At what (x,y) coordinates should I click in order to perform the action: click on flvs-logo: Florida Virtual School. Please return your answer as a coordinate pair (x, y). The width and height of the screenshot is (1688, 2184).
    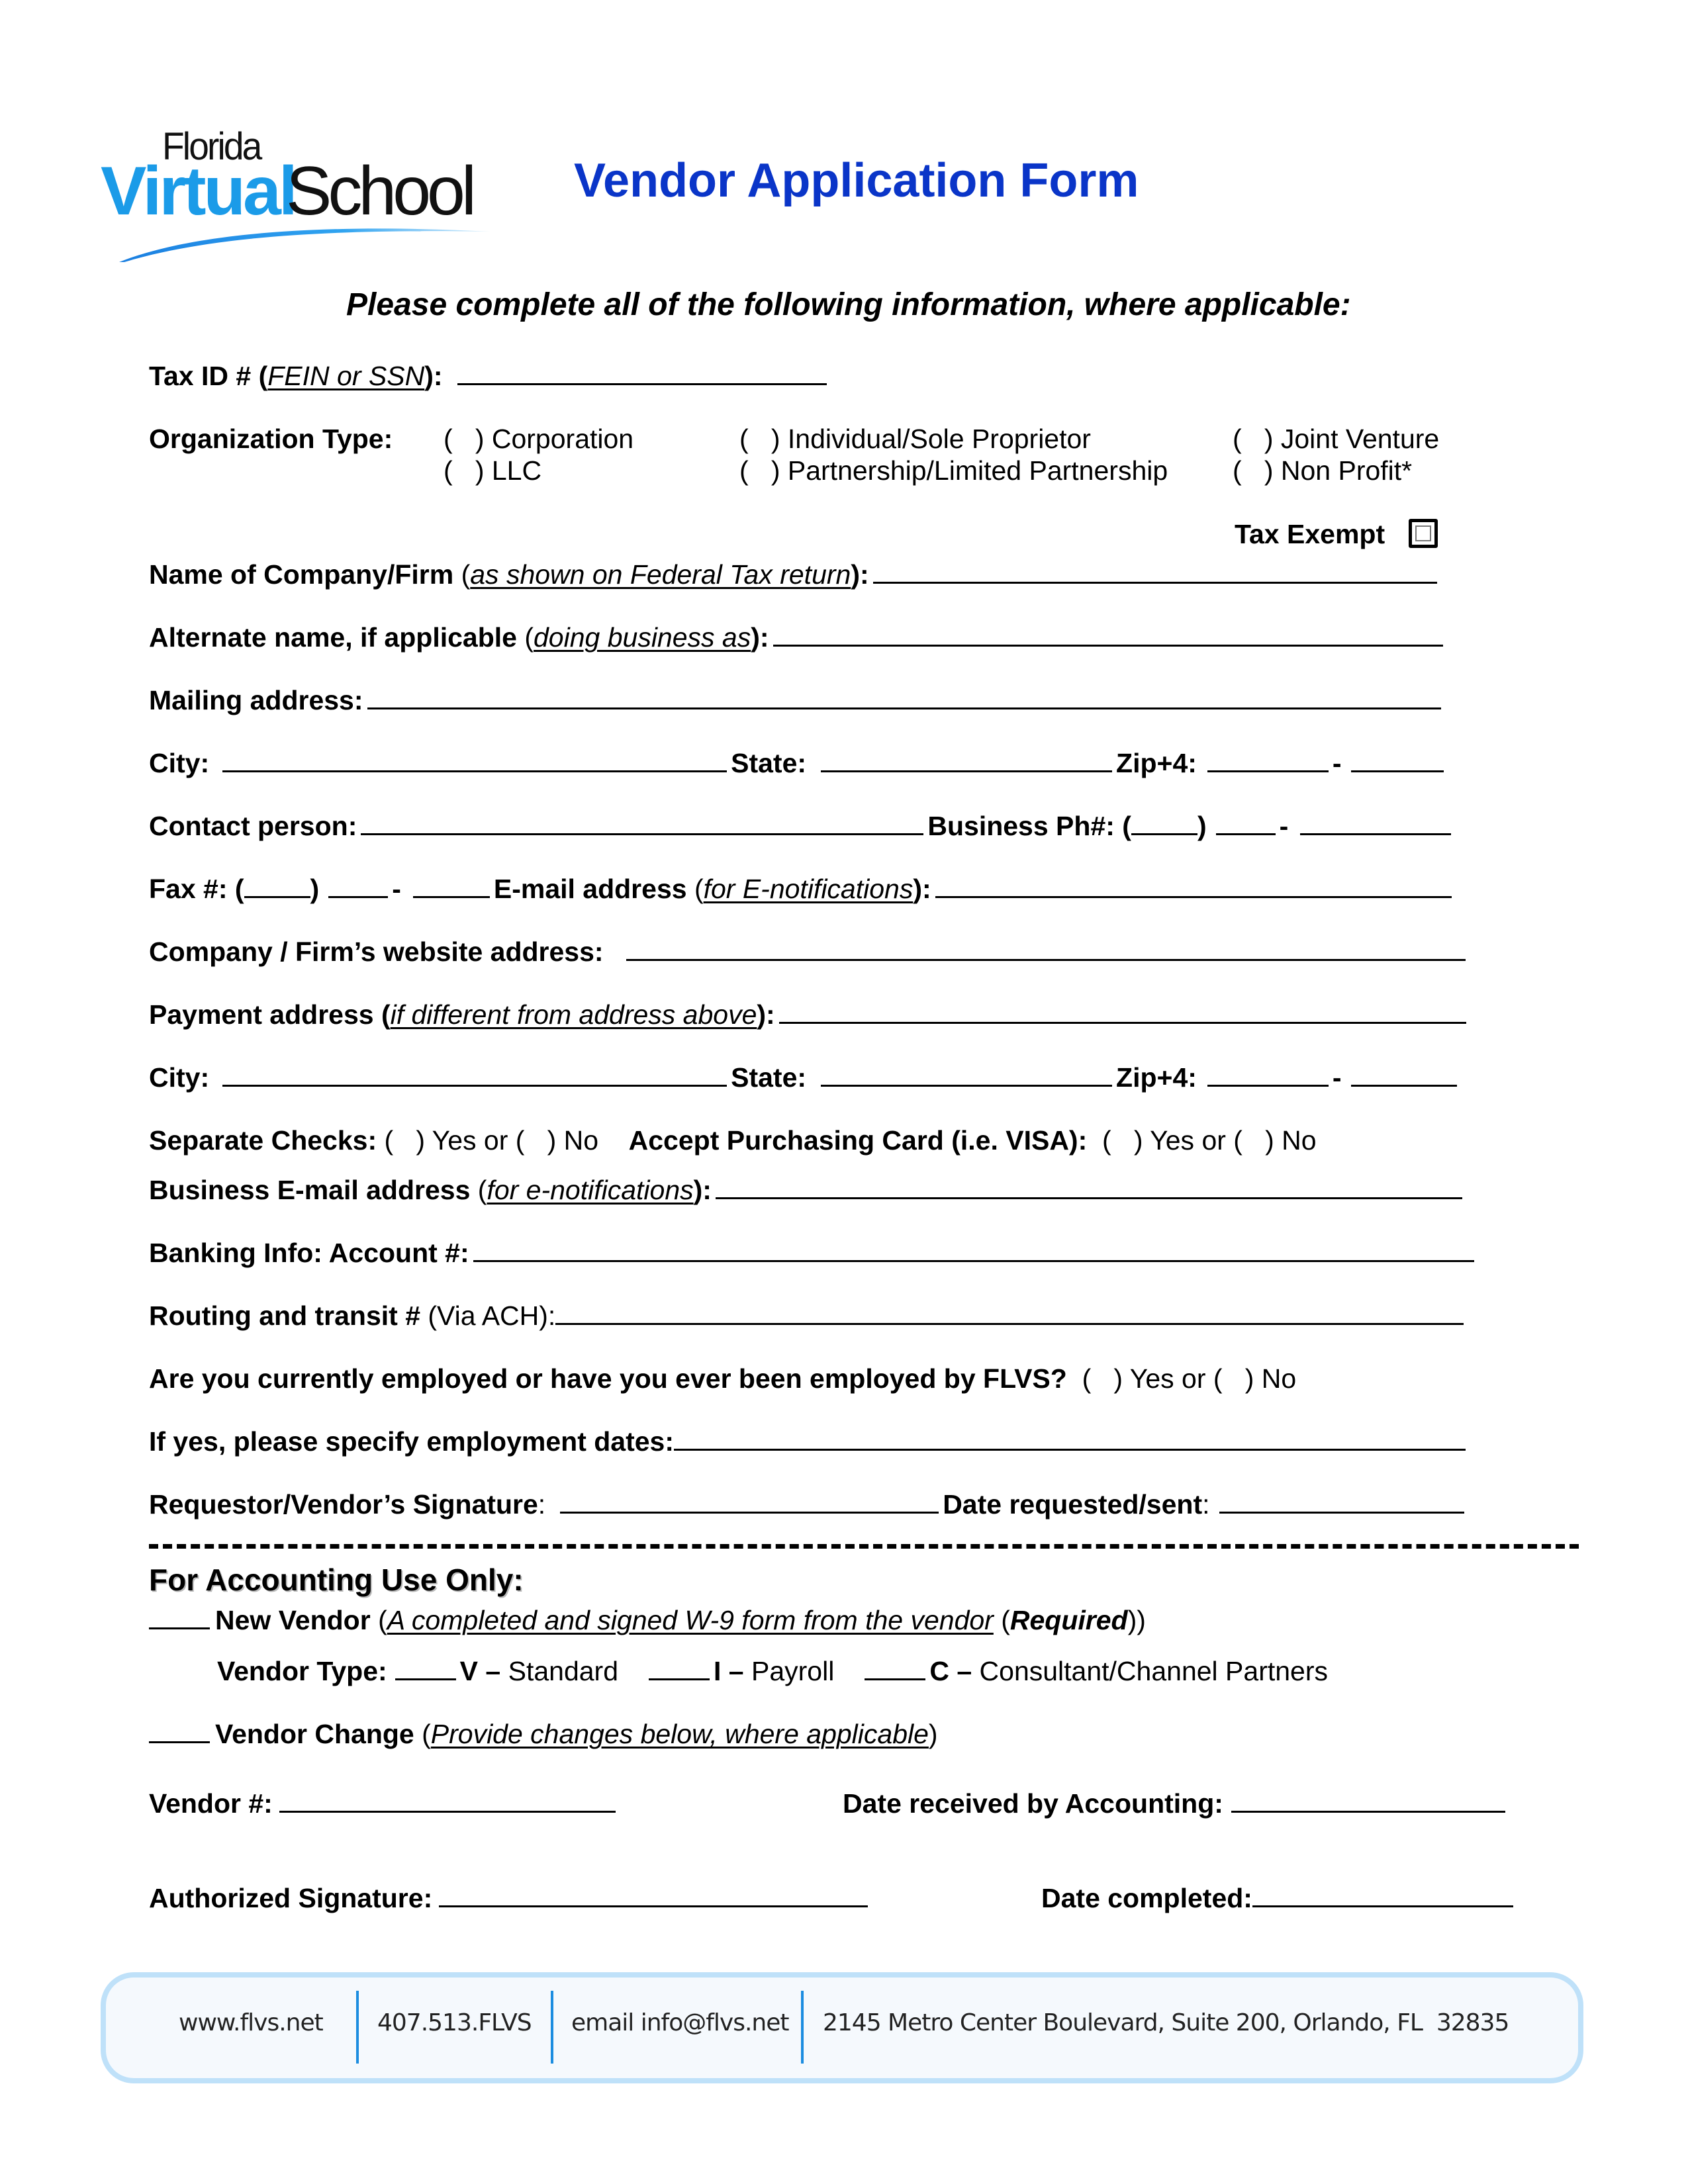
    Looking at the image, I should click on (297, 193).